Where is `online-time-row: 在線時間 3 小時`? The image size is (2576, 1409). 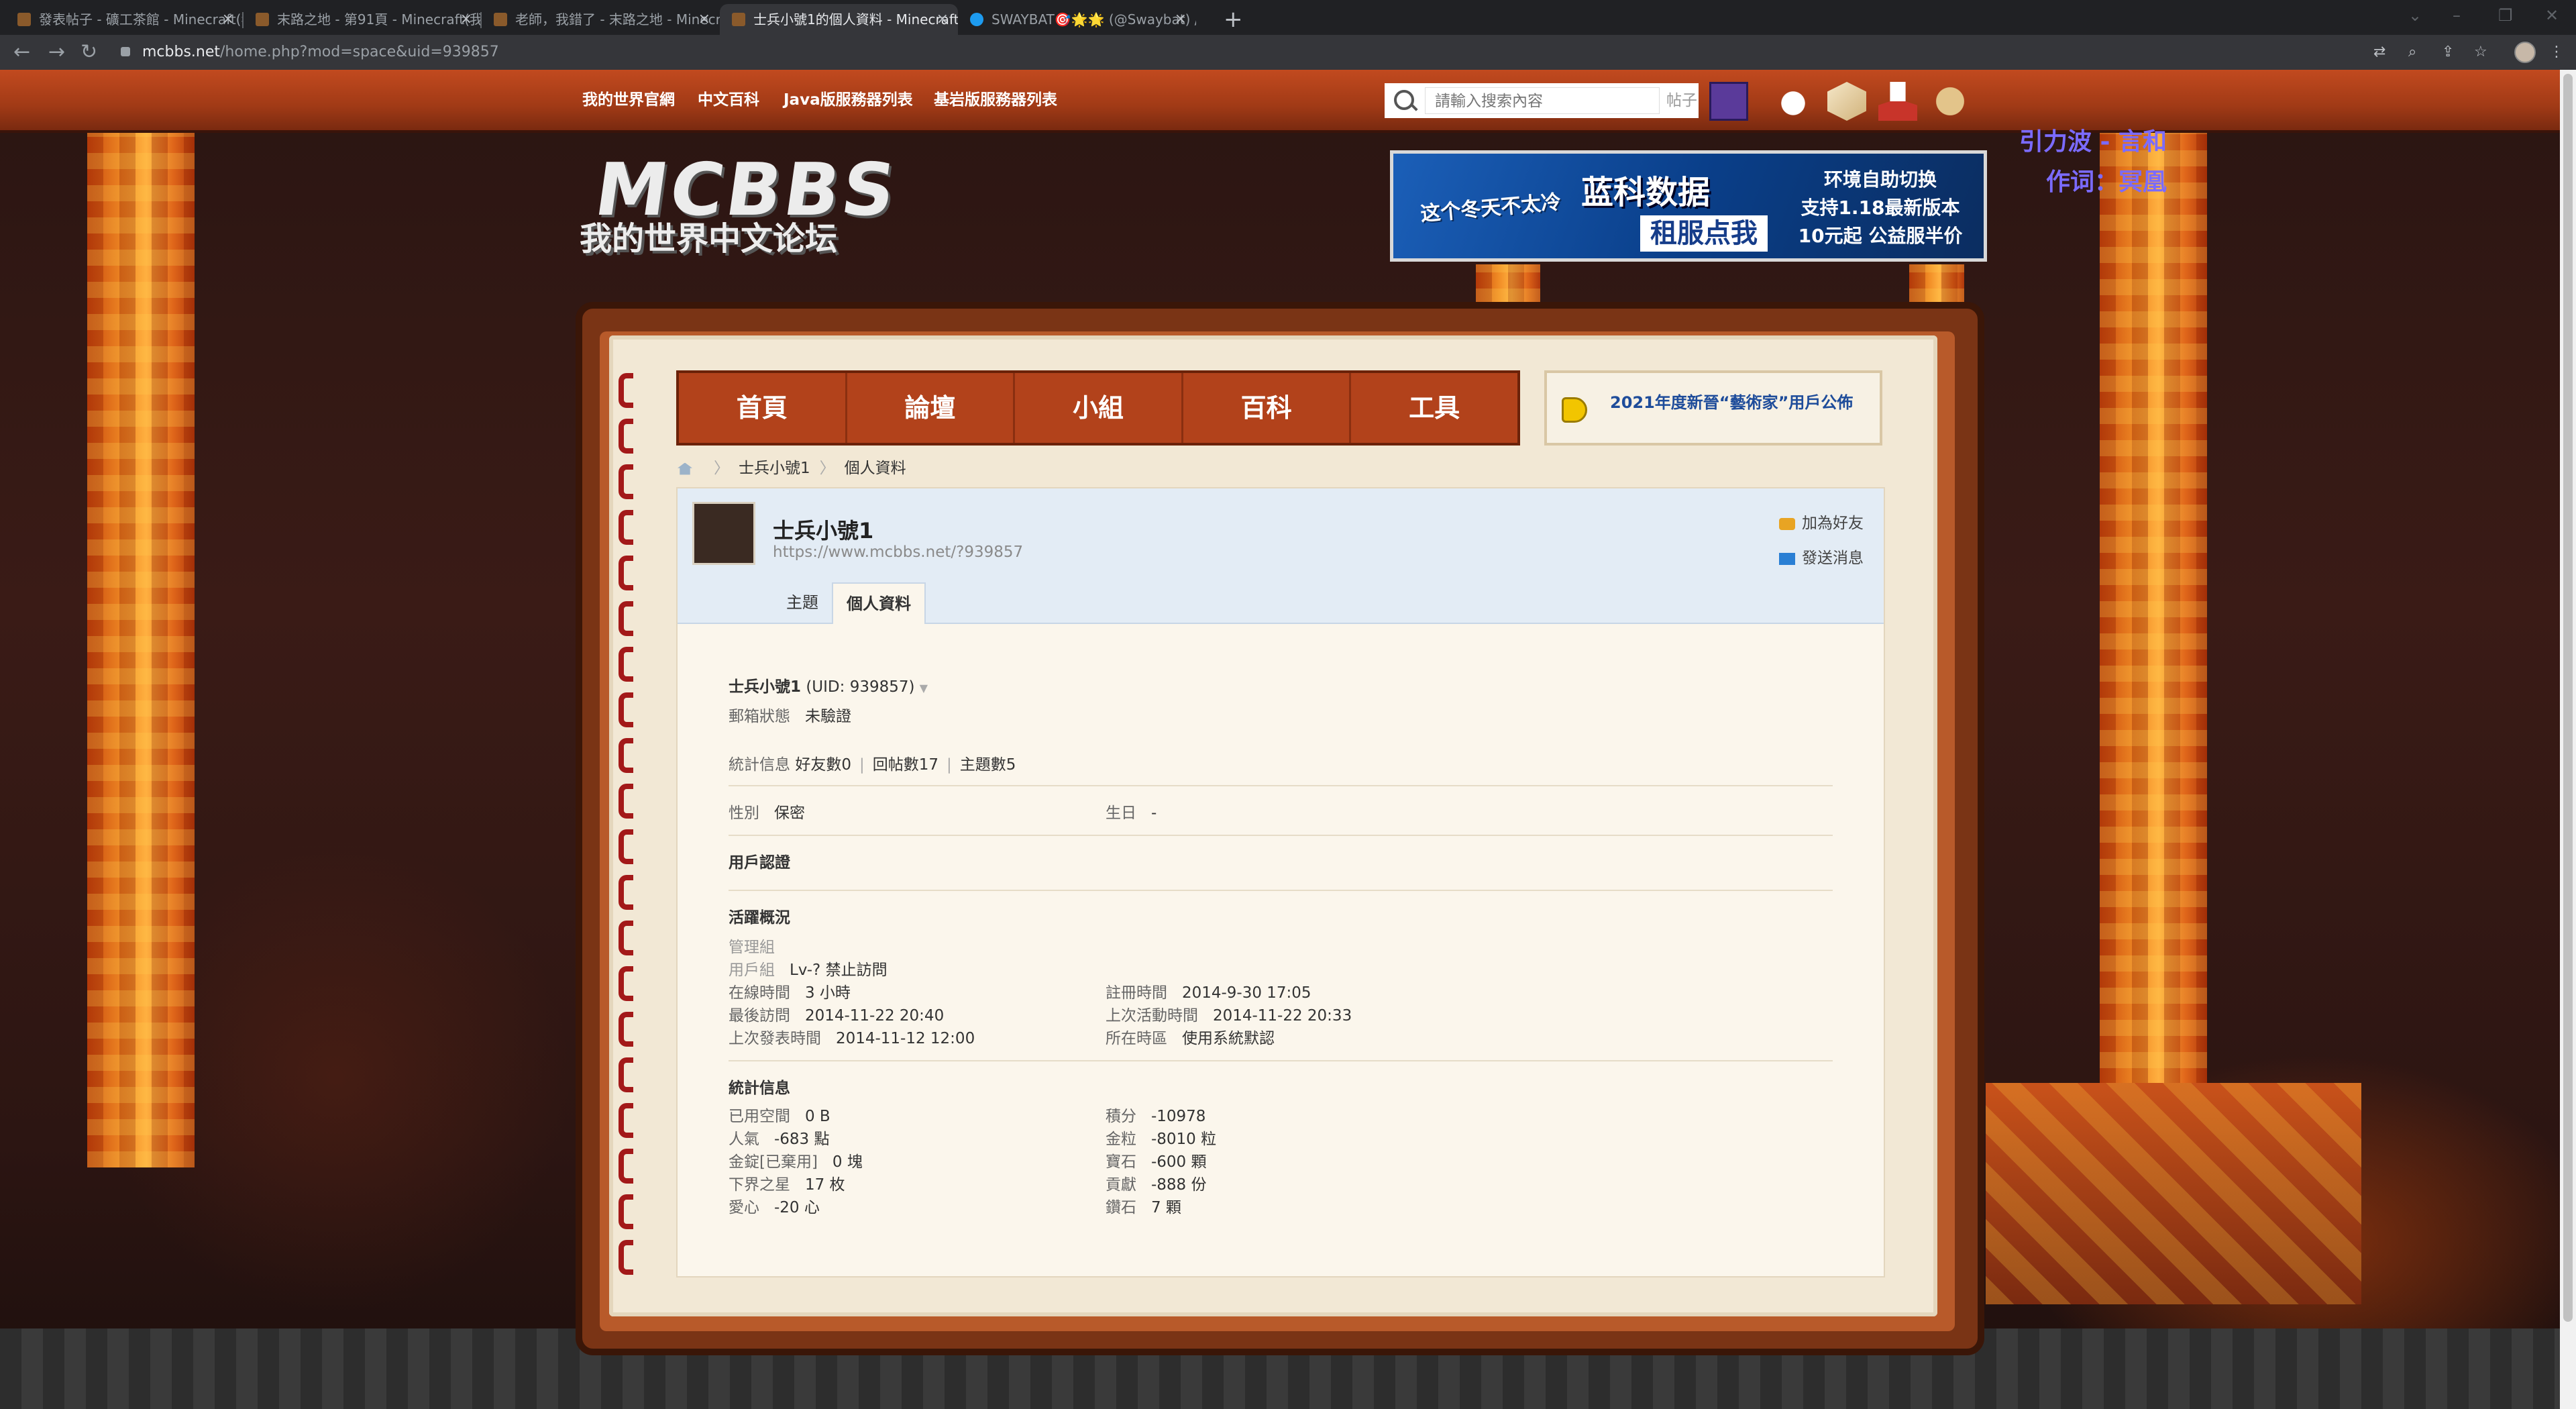
online-time-row: 在線時間 3 小時 is located at coordinates (790, 993).